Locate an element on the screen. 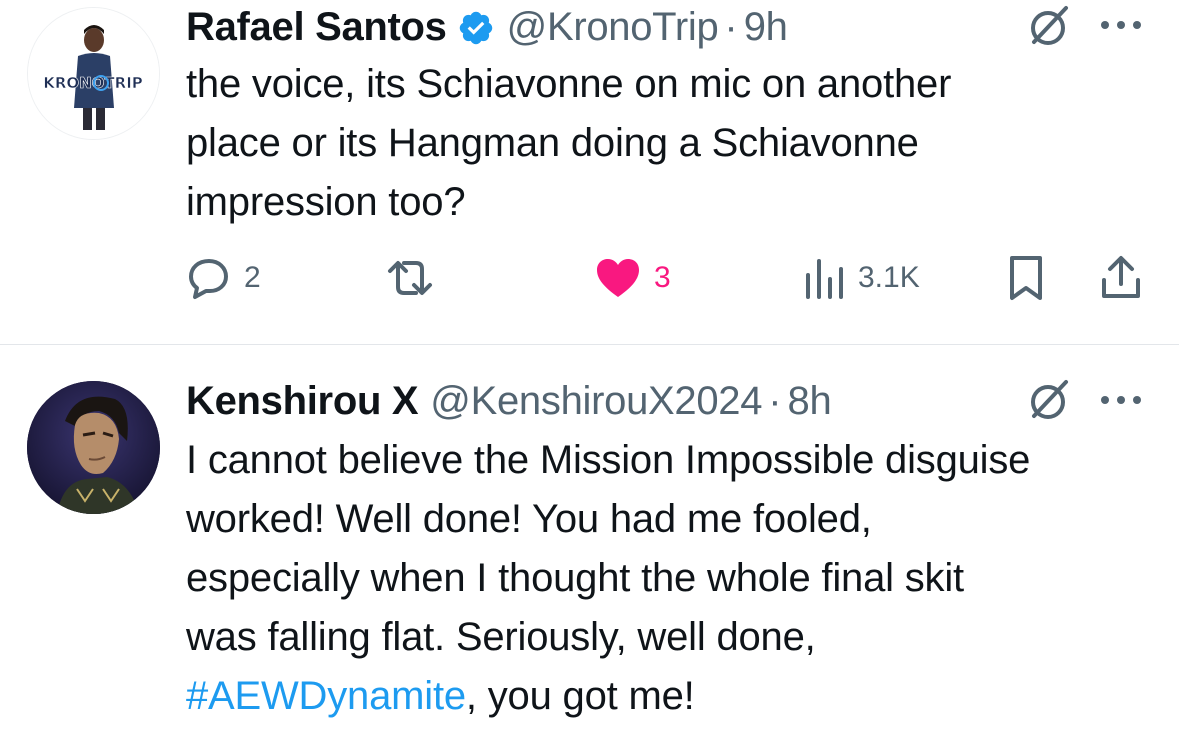 The width and height of the screenshot is (1179, 734). tweet-actions: 2 3 3.1K is located at coordinates (589, 278).